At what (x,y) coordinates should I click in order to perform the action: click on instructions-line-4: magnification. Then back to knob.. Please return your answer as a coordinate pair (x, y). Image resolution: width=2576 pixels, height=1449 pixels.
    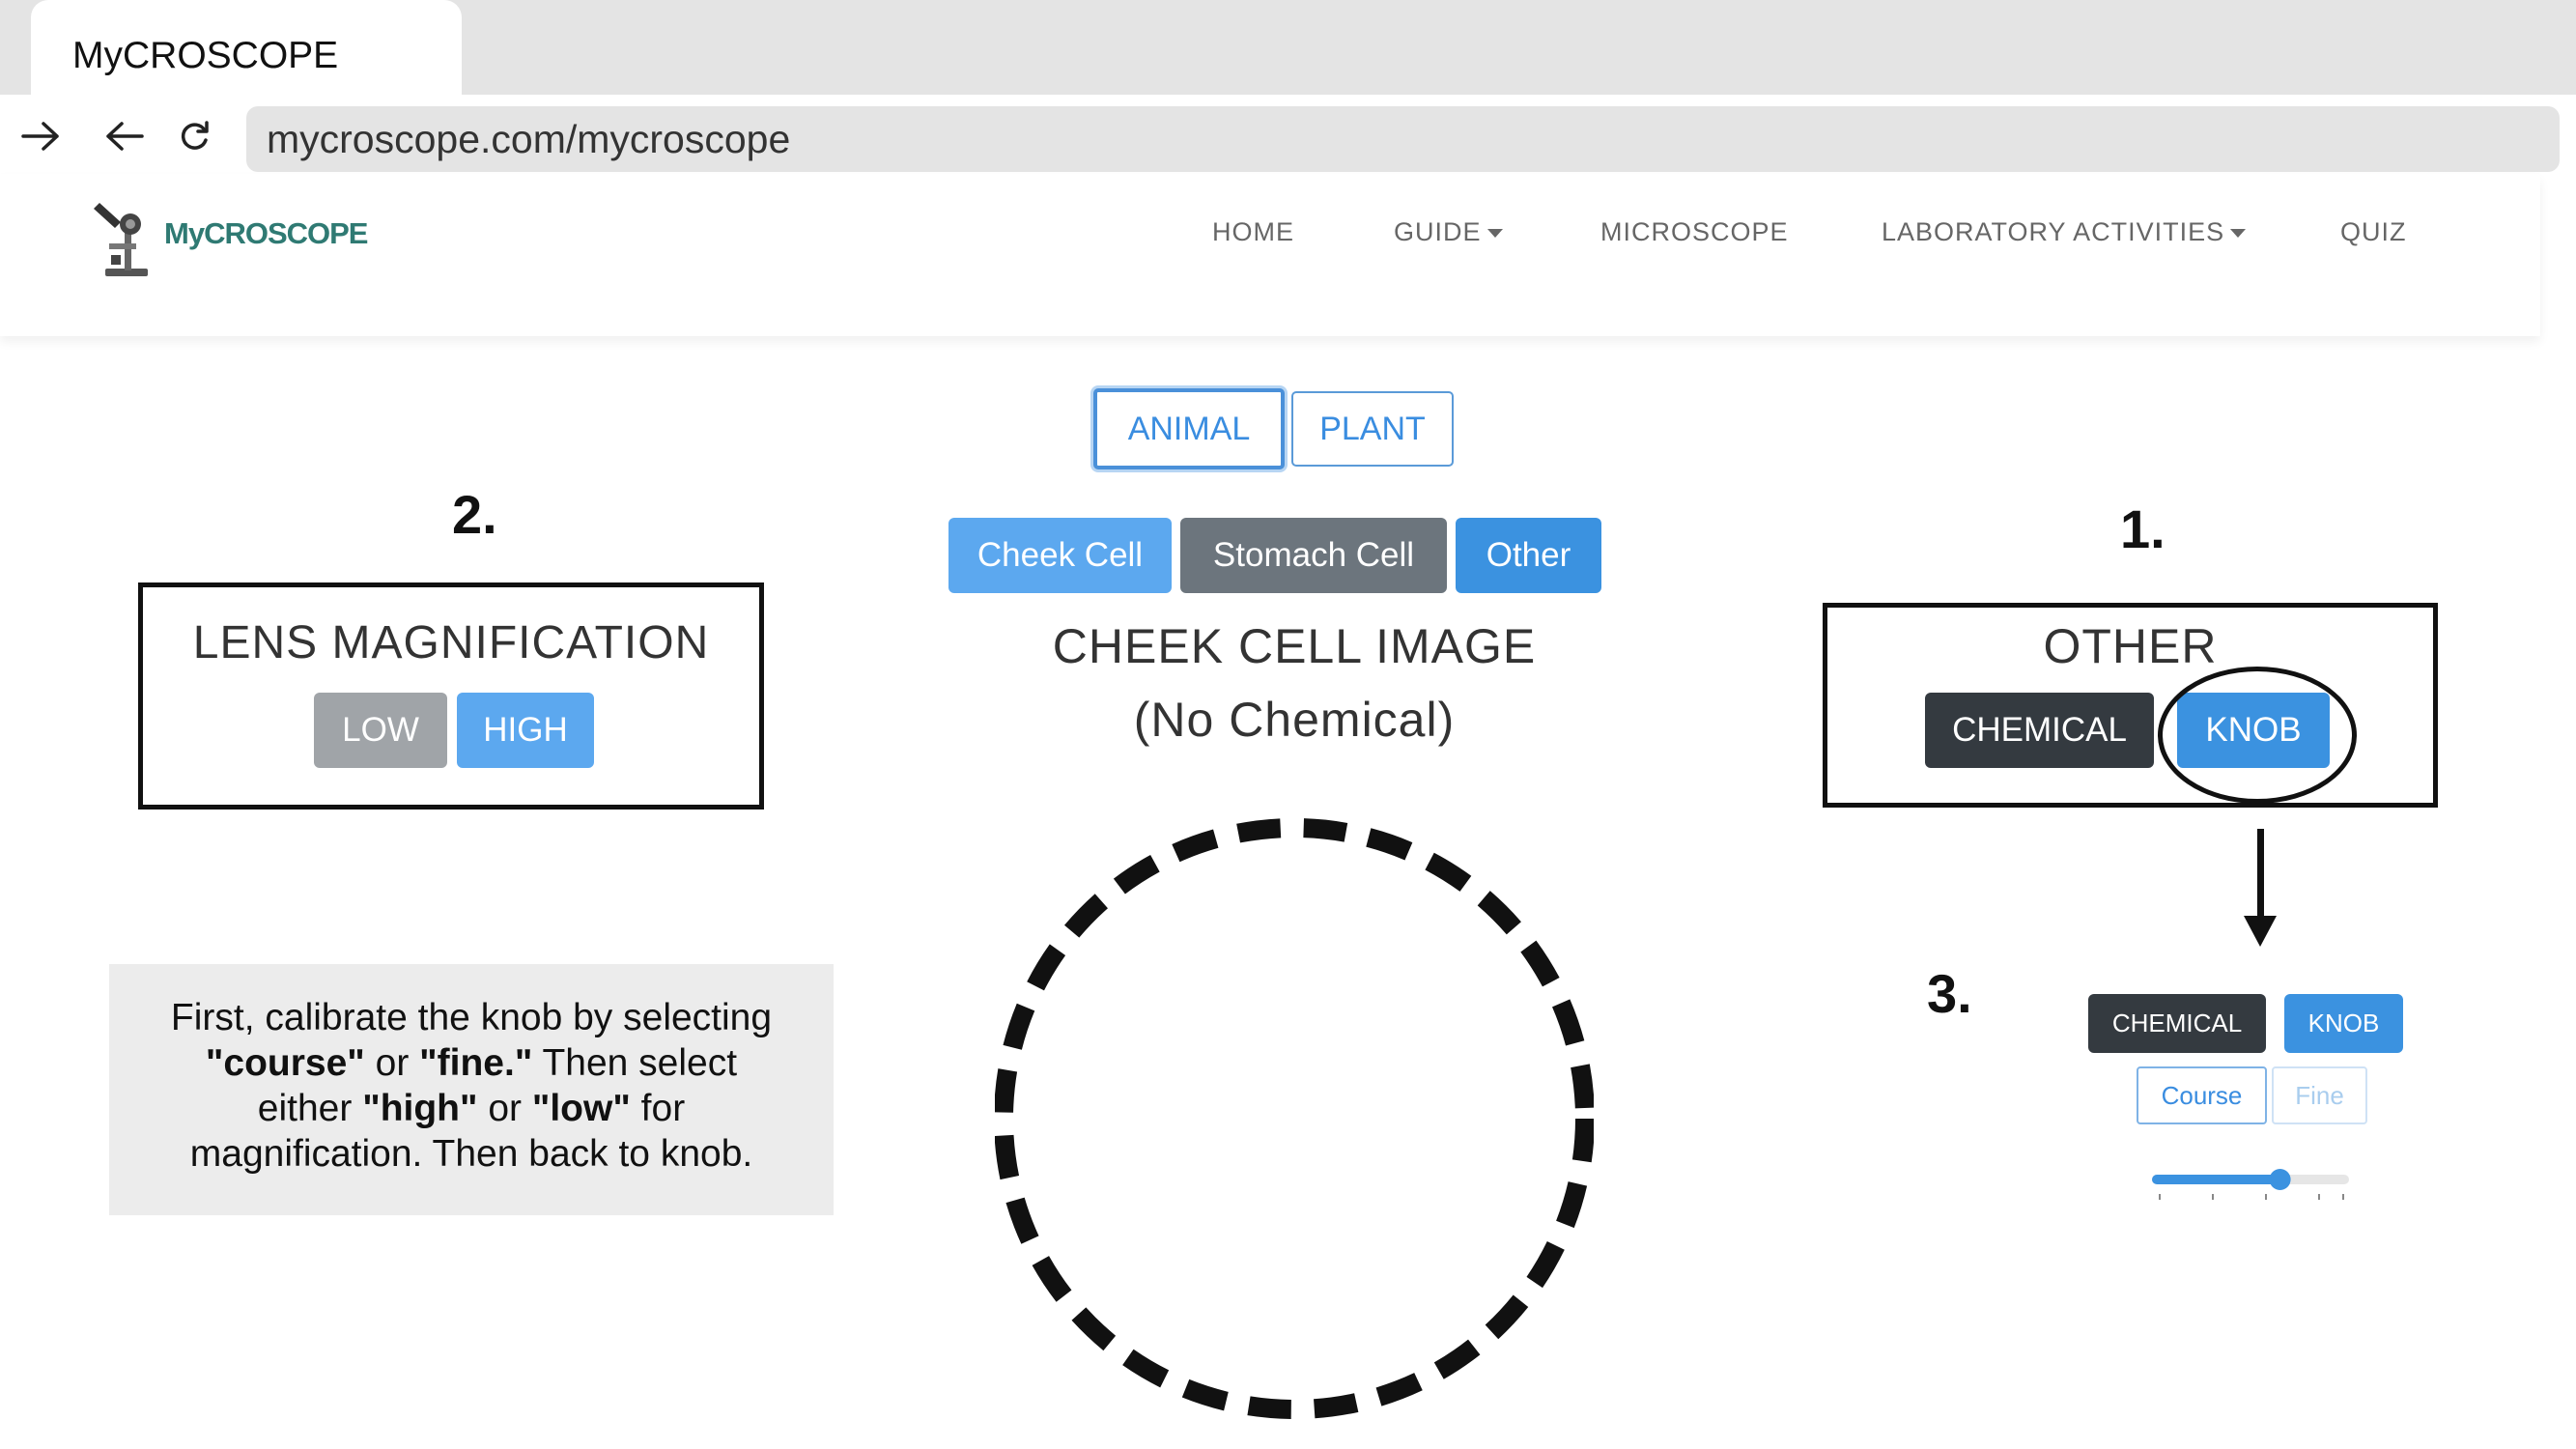
    Looking at the image, I should click on (471, 1154).